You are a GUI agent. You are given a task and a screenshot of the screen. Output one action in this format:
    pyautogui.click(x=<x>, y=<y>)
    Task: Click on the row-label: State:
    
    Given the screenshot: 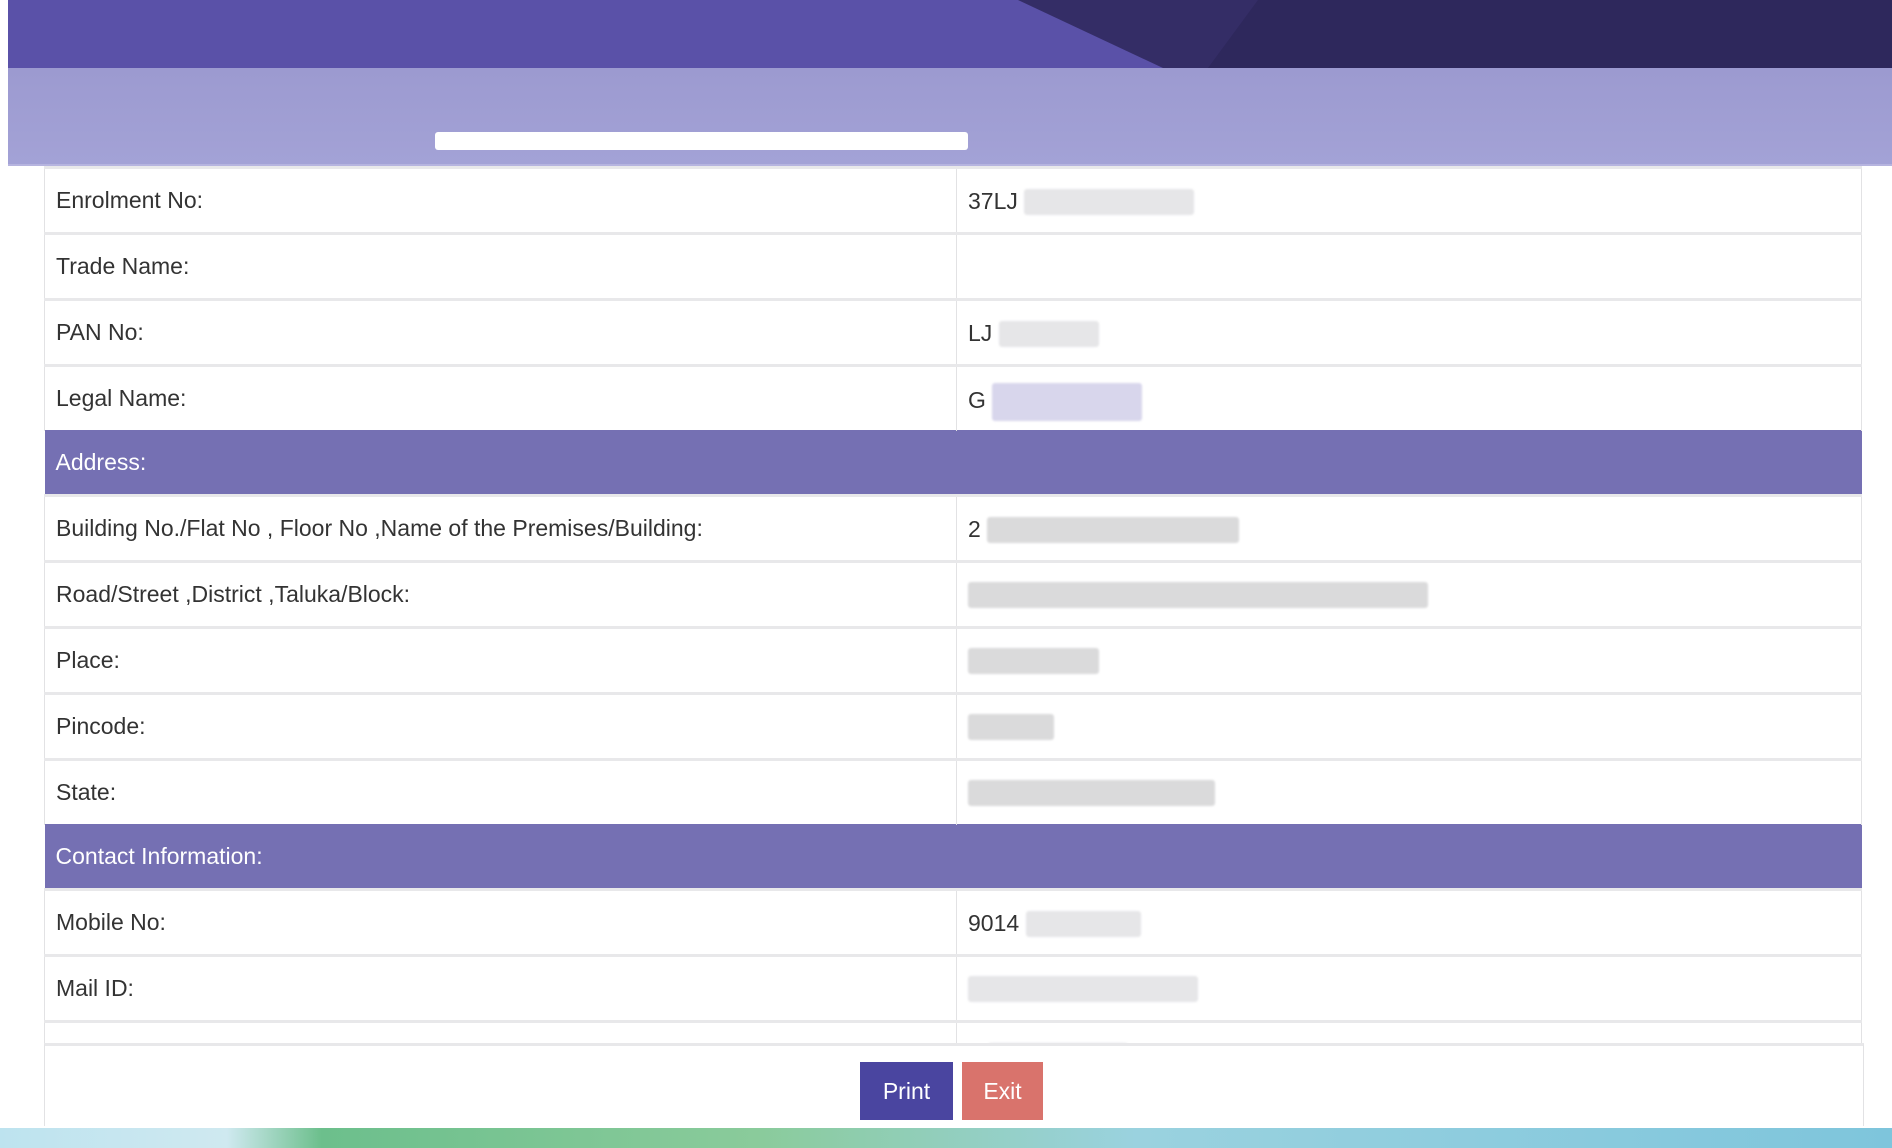 What is the action you would take?
    pyautogui.click(x=500, y=791)
    